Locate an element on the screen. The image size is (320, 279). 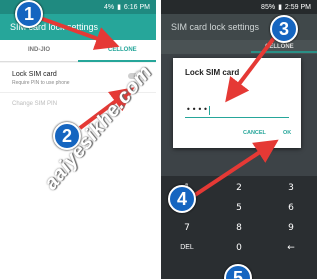
status-bar: 85% ▮ 2:59 PM is located at coordinates (239, 7).